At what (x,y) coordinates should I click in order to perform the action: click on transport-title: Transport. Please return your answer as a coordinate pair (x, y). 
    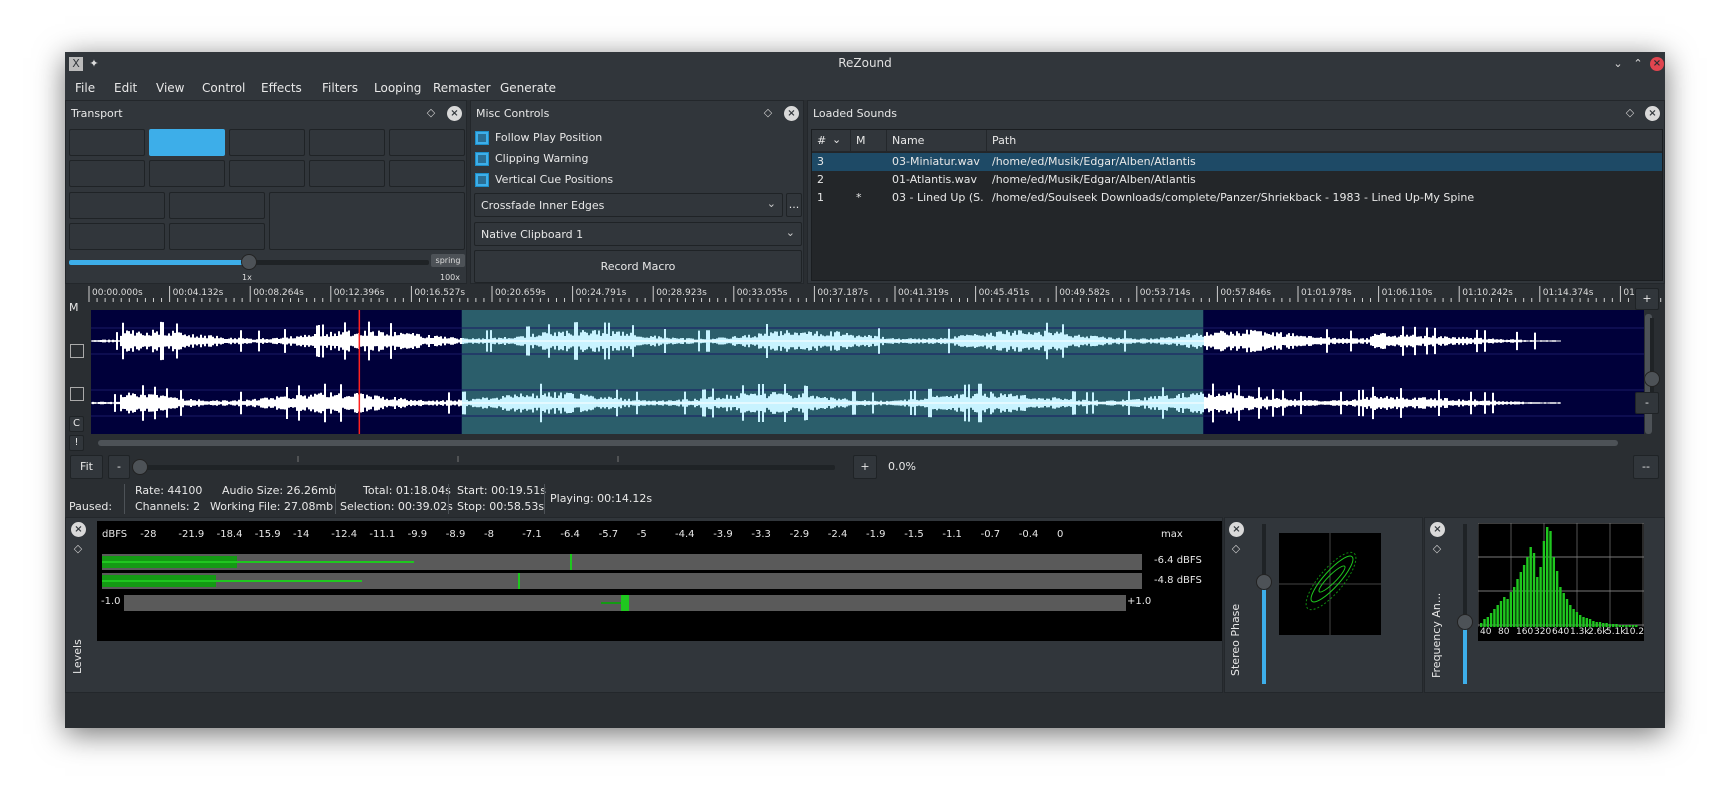
    Looking at the image, I should click on (97, 113).